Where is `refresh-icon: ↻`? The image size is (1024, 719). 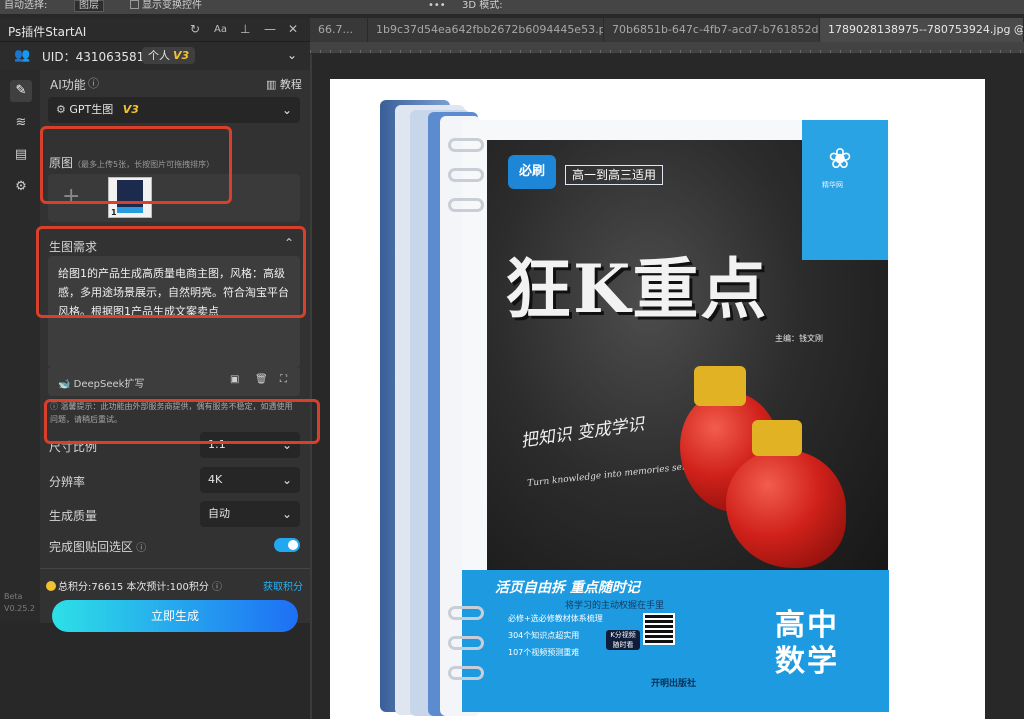 refresh-icon: ↻ is located at coordinates (195, 29).